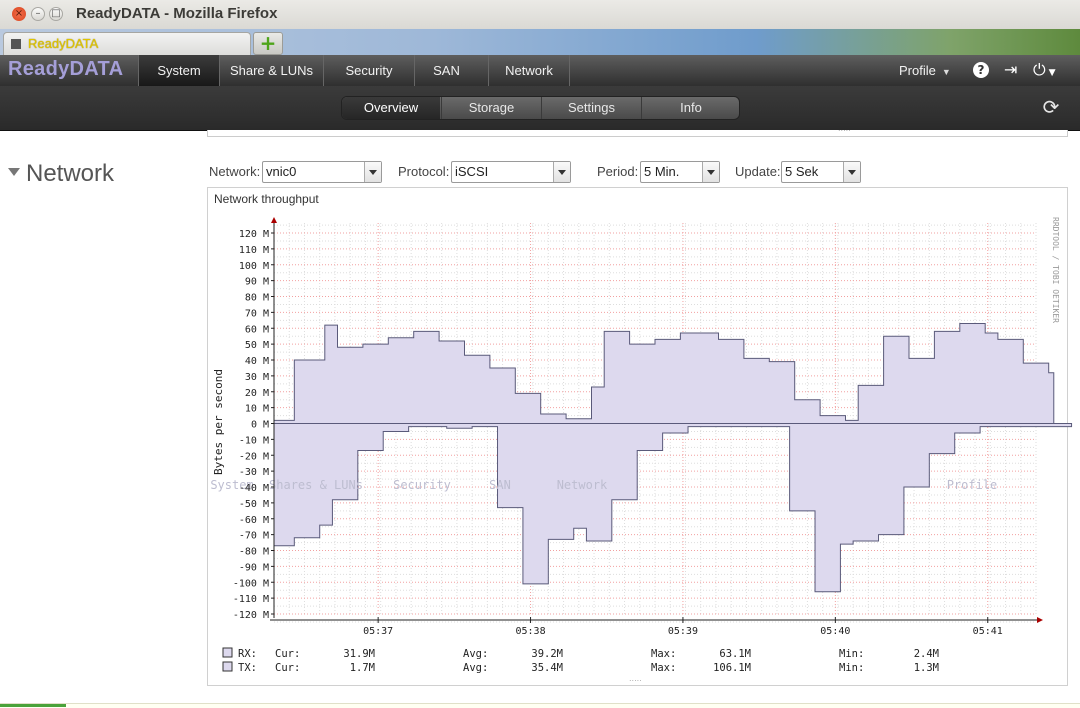 The height and width of the screenshot is (708, 1080). What do you see at coordinates (322, 172) in the screenshot?
I see `network-select: vnic0` at bounding box center [322, 172].